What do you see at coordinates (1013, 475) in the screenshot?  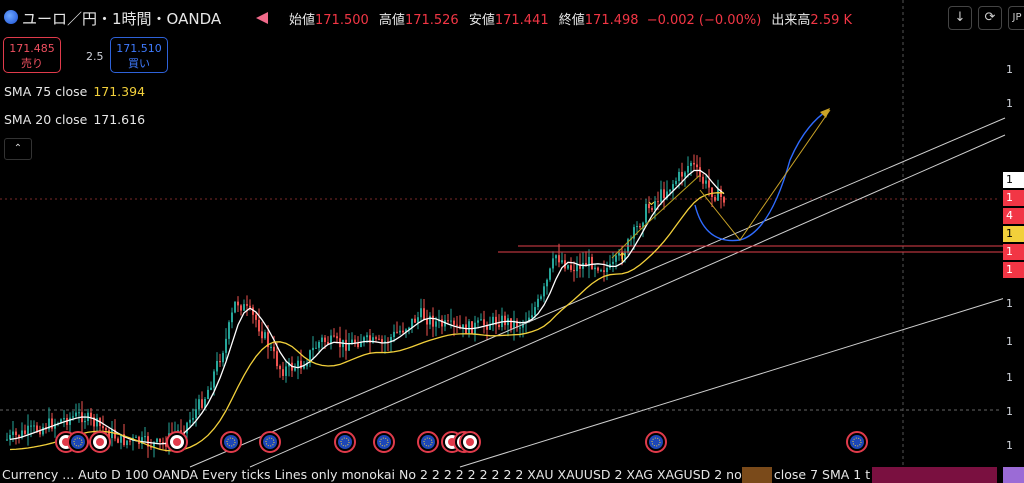 I see `status-purple-tag` at bounding box center [1013, 475].